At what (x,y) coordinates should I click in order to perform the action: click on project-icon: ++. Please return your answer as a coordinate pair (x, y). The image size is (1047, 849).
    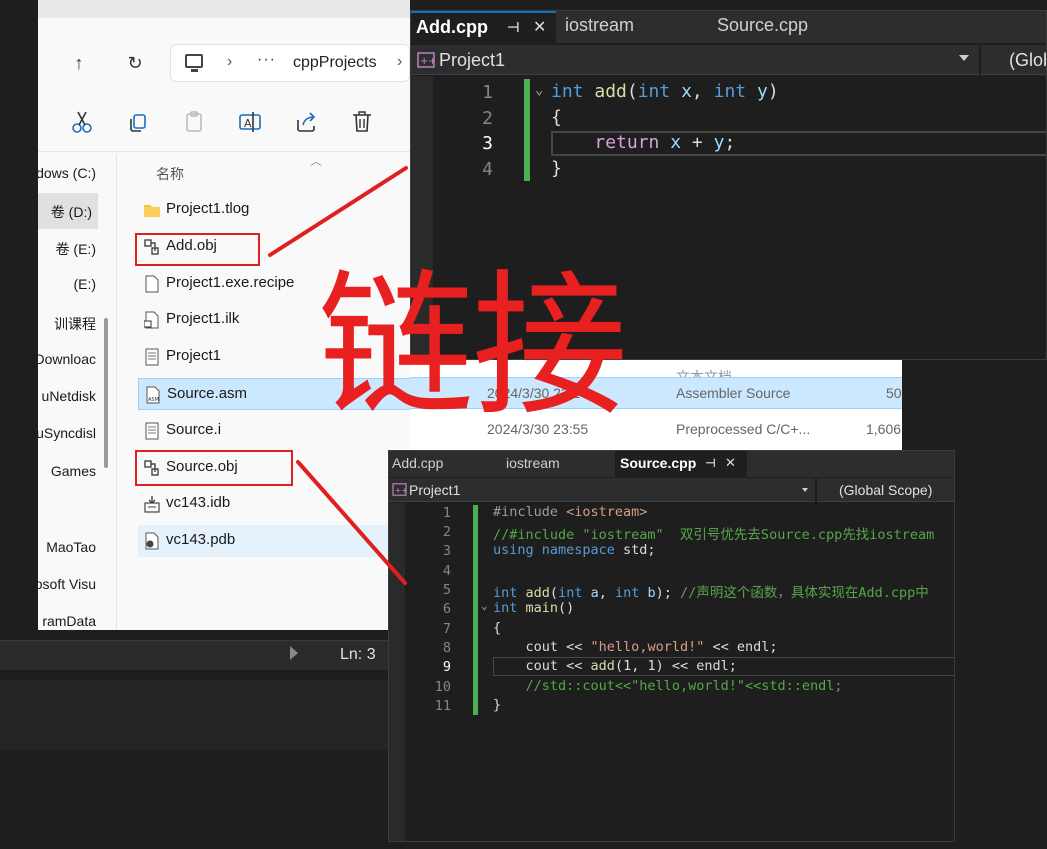
    Looking at the image, I should click on (399, 489).